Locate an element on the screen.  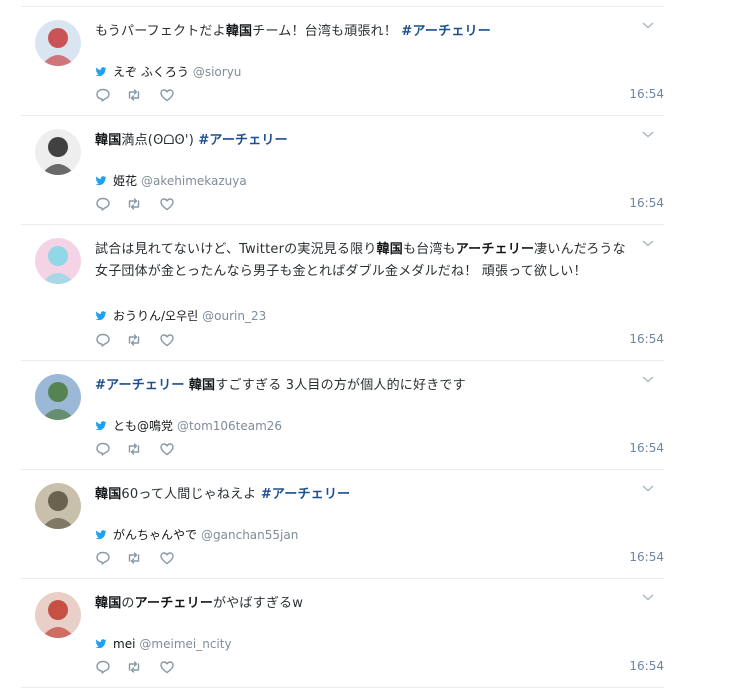
author-name: 姫花 is located at coordinates (125, 181).